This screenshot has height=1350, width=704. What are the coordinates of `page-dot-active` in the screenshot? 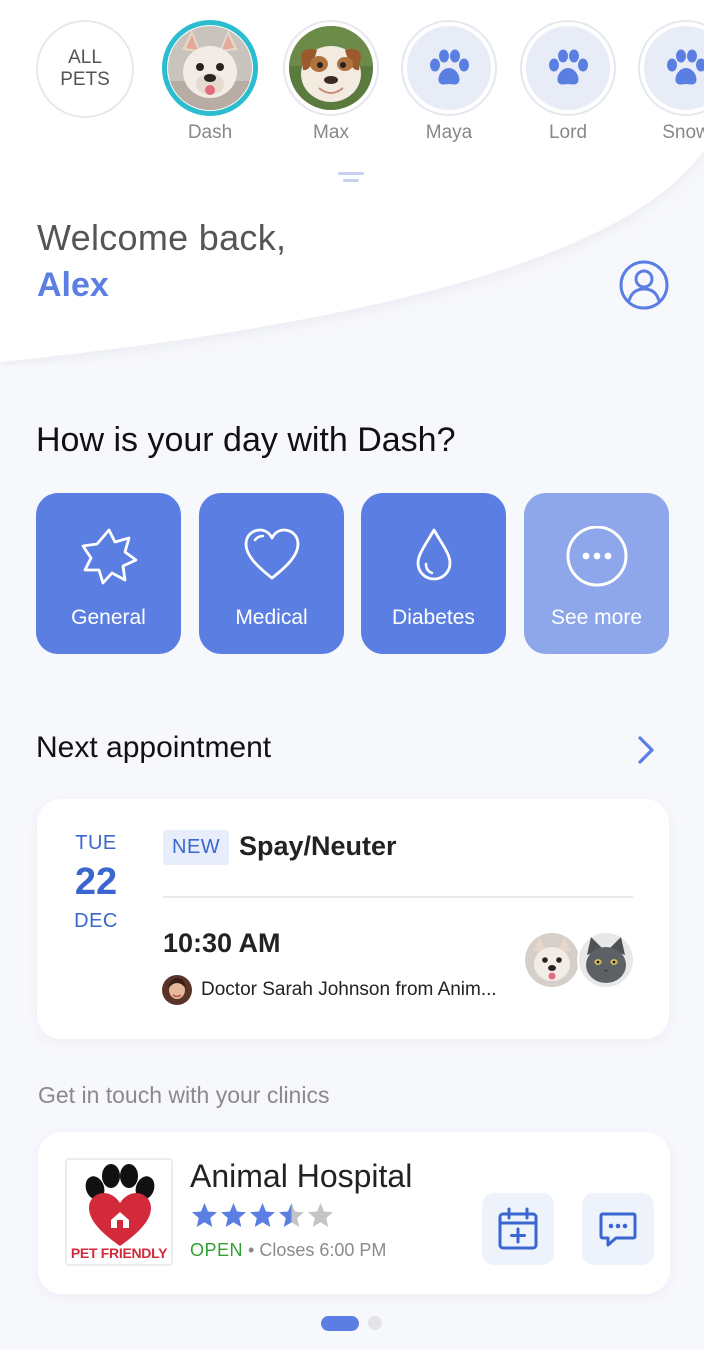 It's located at (340, 1323).